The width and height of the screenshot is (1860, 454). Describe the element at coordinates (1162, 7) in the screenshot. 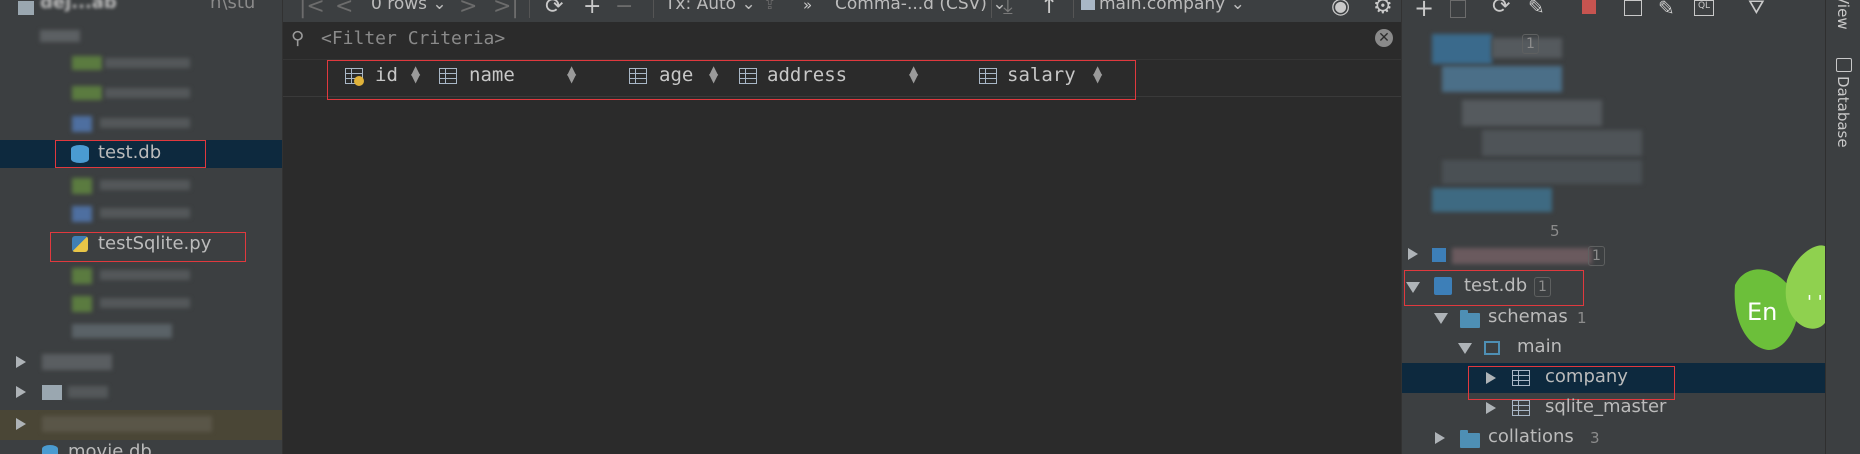

I see `table-selector-label: main.company` at that location.